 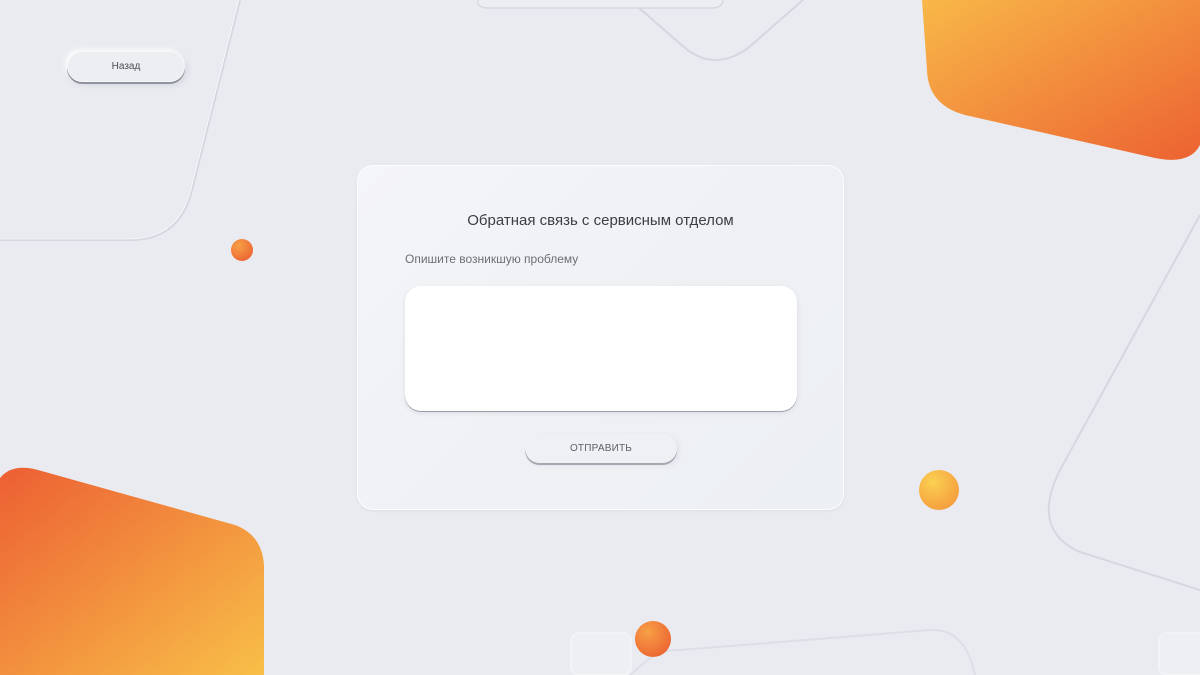 What do you see at coordinates (601, 448) in the screenshot?
I see `submit-button: ОТПРАВИТЬ` at bounding box center [601, 448].